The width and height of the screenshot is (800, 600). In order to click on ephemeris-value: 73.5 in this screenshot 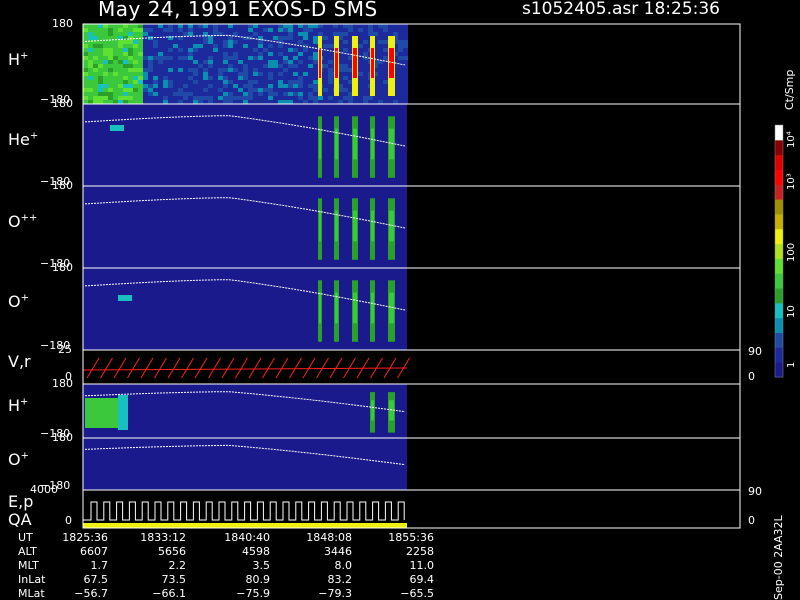, I will do `click(174, 579)`.